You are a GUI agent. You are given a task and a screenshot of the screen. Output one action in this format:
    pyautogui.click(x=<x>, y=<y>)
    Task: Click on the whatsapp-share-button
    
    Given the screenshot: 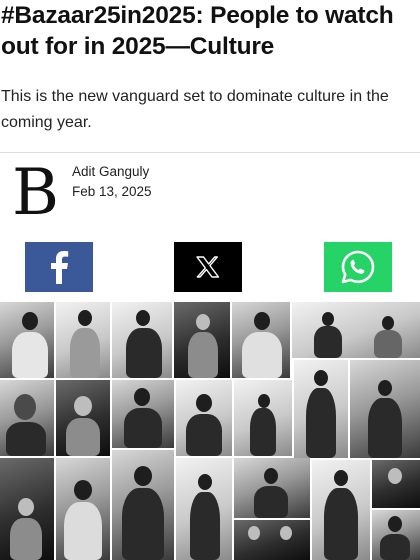 What is the action you would take?
    pyautogui.click(x=358, y=267)
    